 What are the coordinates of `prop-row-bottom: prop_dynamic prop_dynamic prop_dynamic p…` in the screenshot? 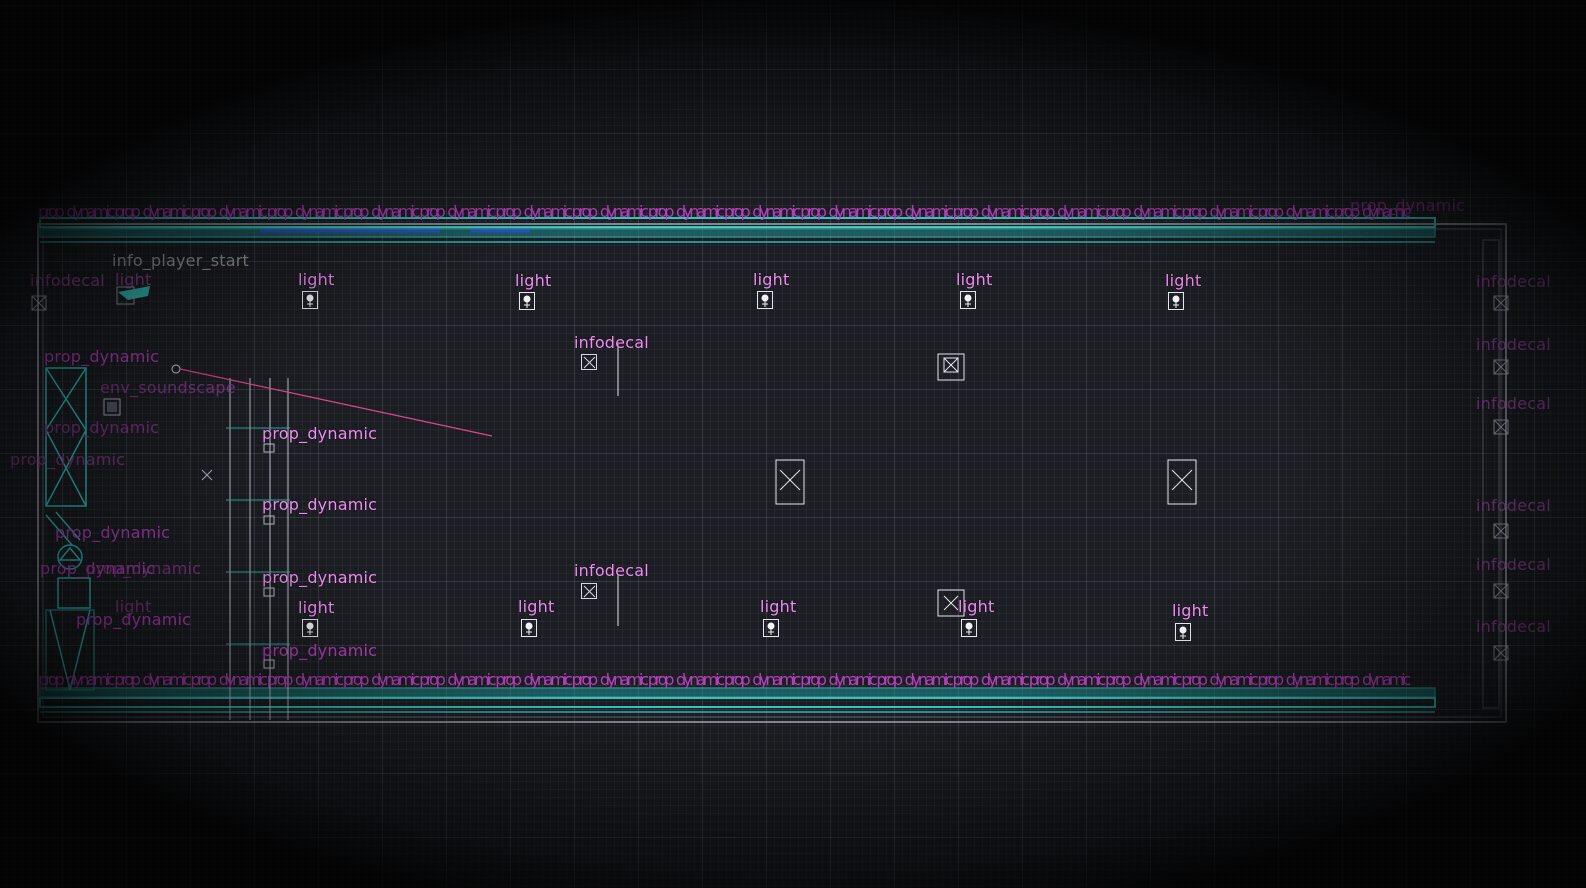 It's located at (758, 680).